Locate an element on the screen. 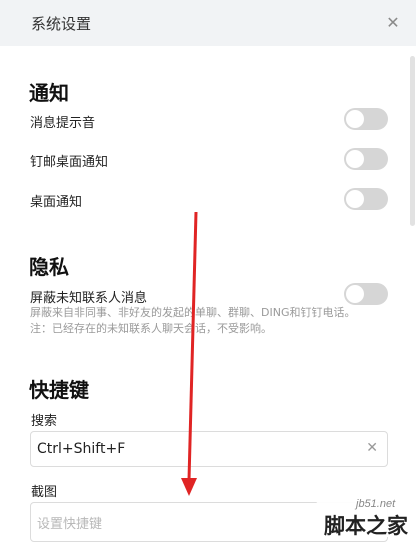 This screenshot has height=542, width=416. shortcuts-heading: 快捷键 is located at coordinates (59, 390).